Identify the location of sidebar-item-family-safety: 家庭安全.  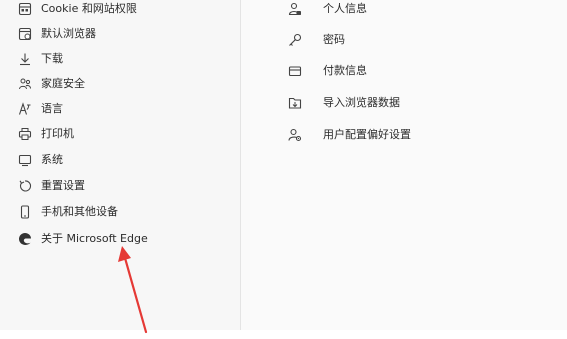
(115, 84).